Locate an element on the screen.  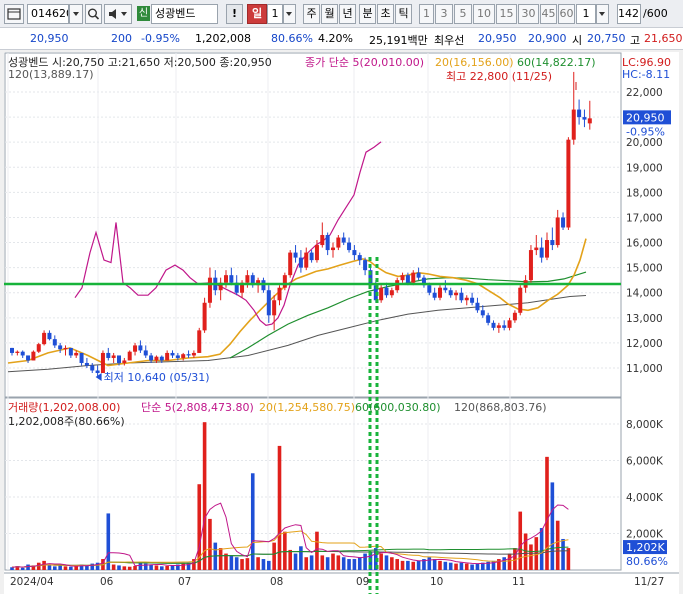
volume-tick-label: 4,000K is located at coordinates (645, 498).